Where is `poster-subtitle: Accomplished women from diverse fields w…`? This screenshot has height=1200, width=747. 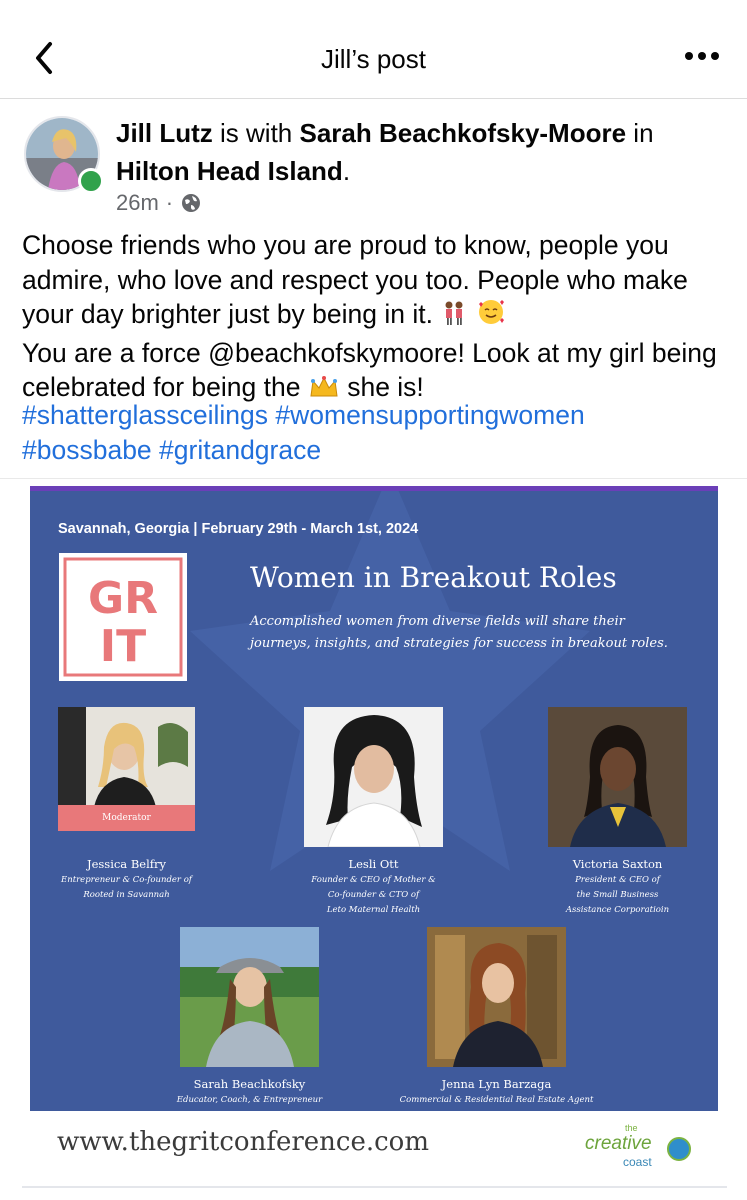 poster-subtitle: Accomplished women from diverse fields w… is located at coordinates (459, 632).